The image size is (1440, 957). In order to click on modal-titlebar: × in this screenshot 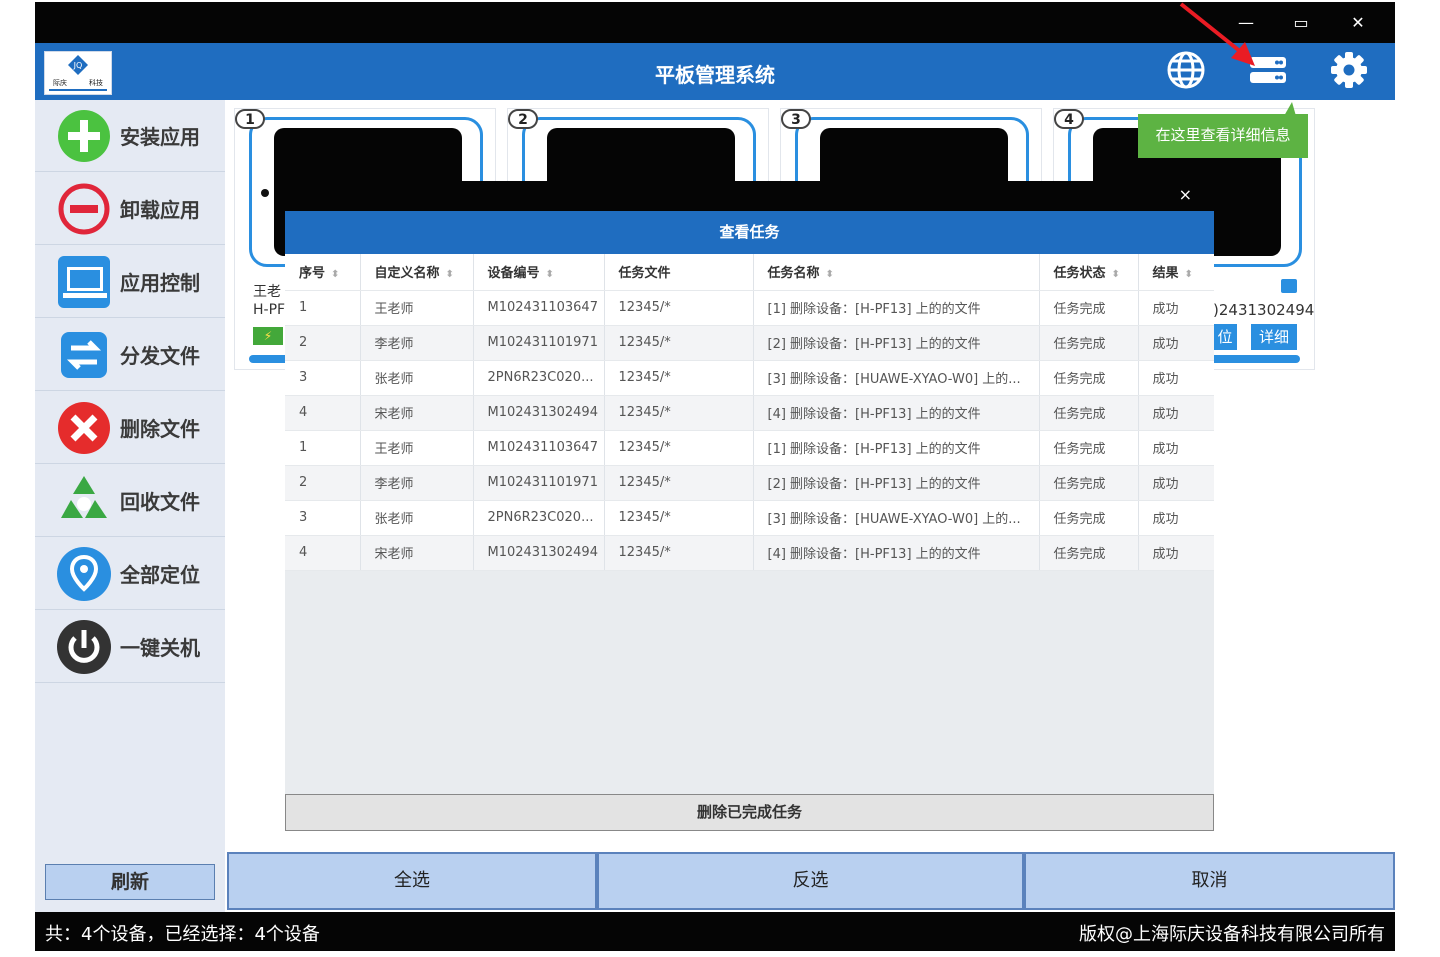, I will do `click(749, 196)`.